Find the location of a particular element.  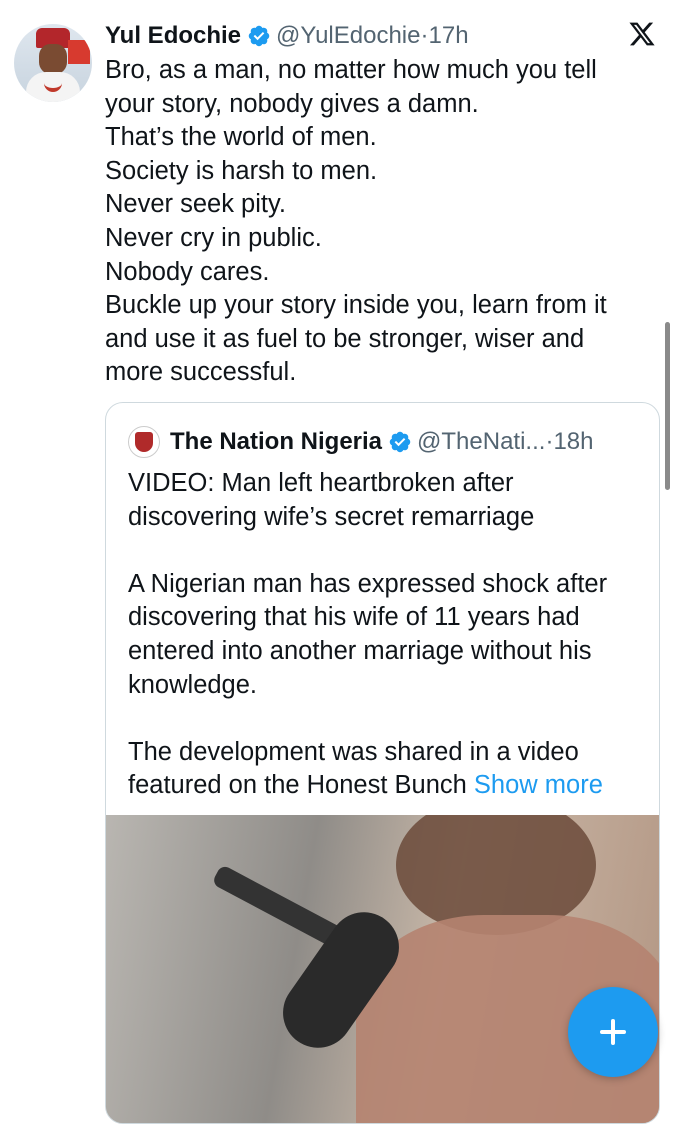

tweet-line: your story, nobody gives a damn. is located at coordinates (292, 103).